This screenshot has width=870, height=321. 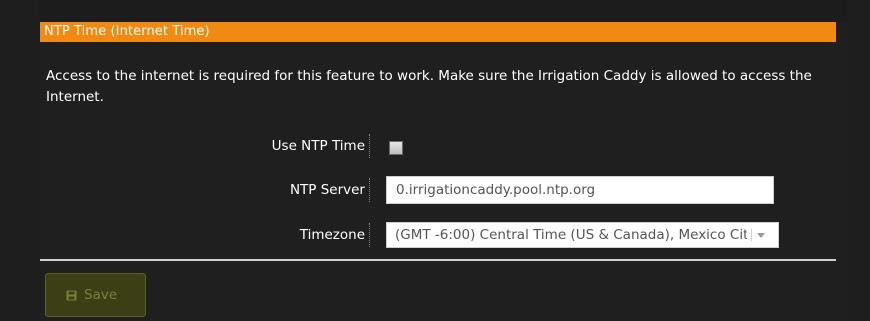 What do you see at coordinates (761, 235) in the screenshot?
I see `chevron-down-icon` at bounding box center [761, 235].